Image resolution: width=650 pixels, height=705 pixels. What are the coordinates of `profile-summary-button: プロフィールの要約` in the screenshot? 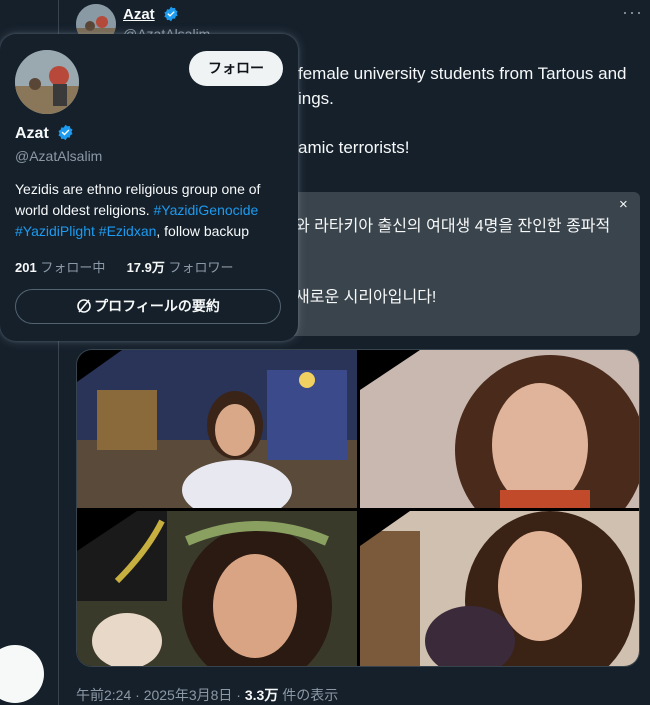 It's located at (148, 306).